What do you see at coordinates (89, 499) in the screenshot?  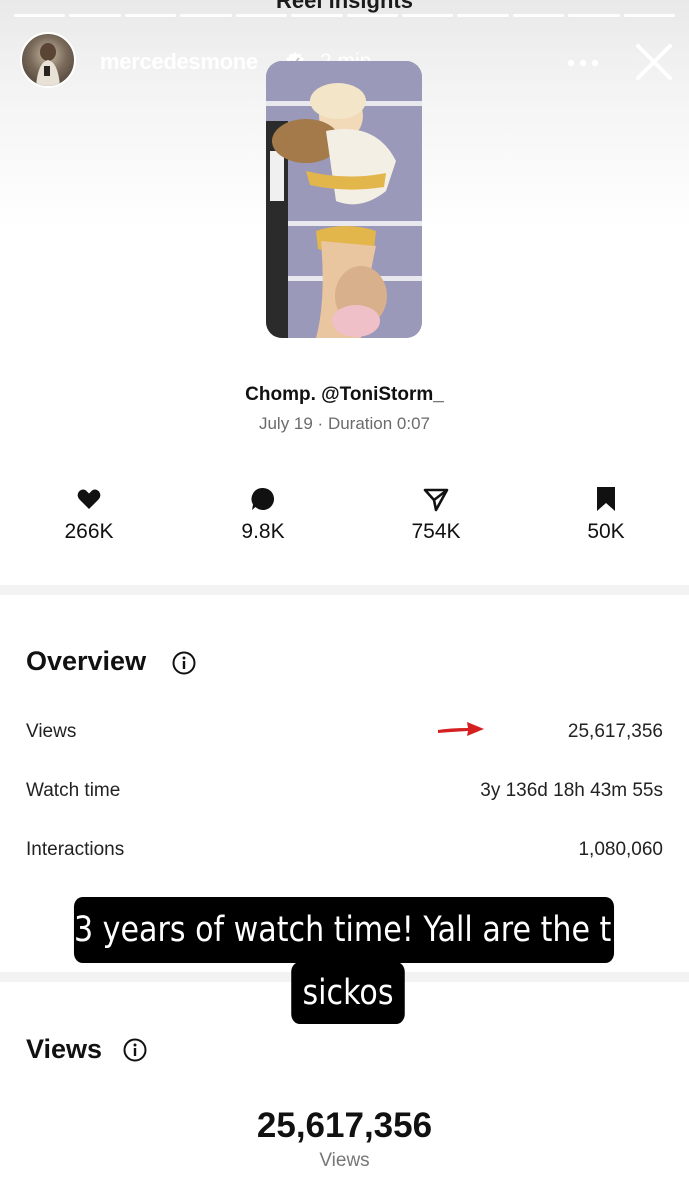 I see `heart-icon` at bounding box center [89, 499].